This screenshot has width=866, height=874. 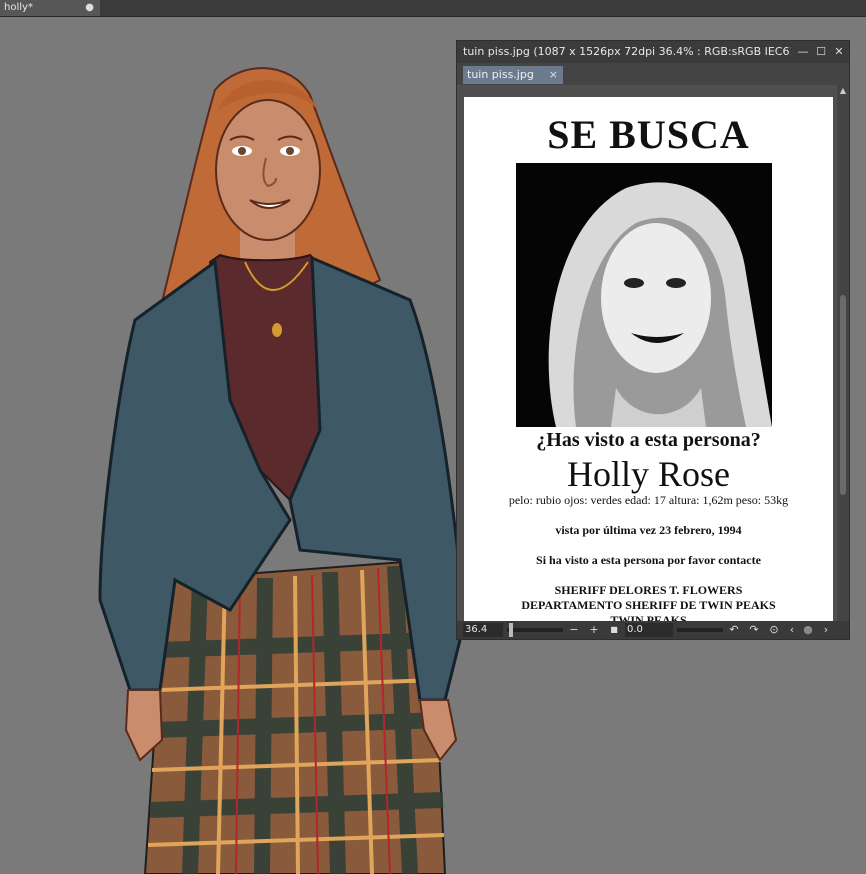 I want to click on window-controls: — ☐ ✕, so click(x=821, y=52).